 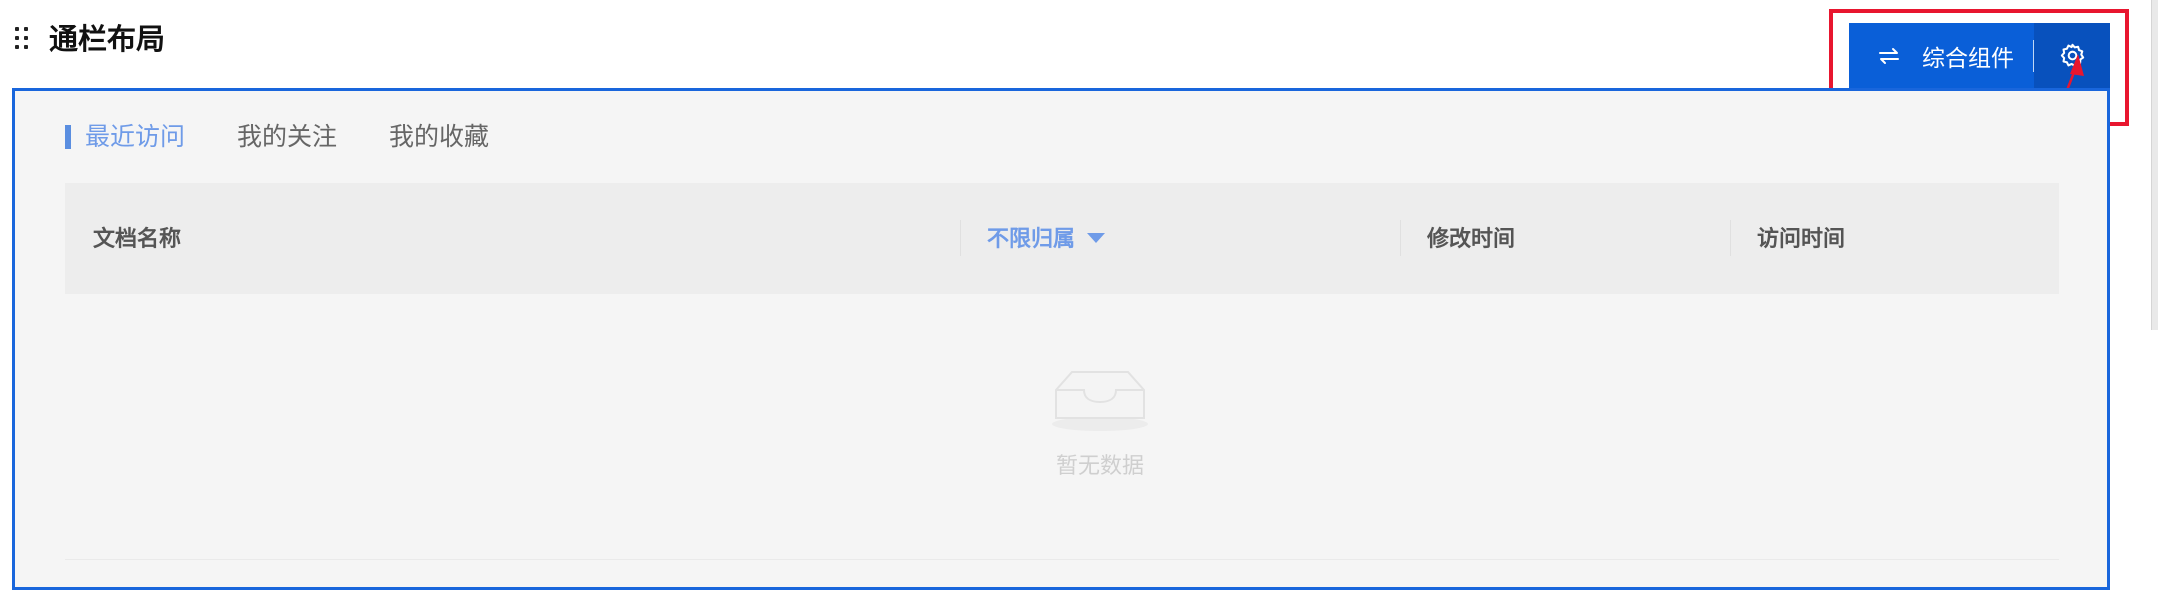 I want to click on tab-bar: 最近访问 我的关注 我的收藏, so click(x=303, y=137).